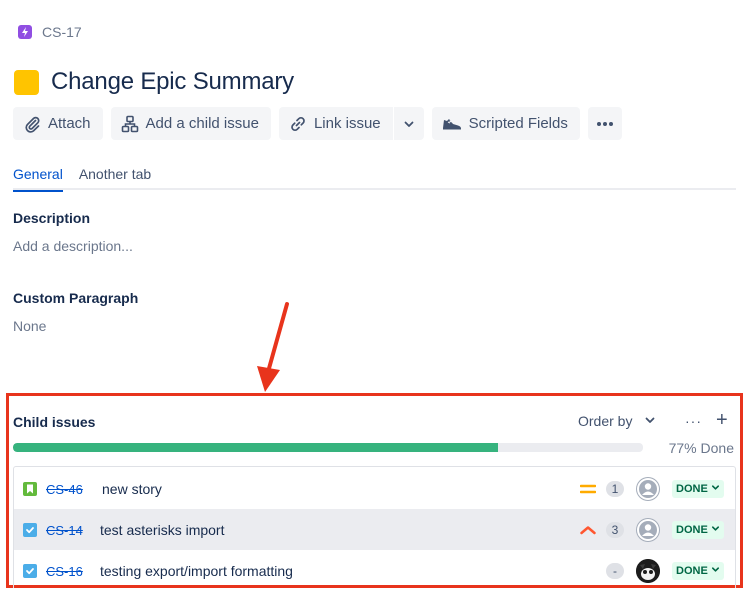 Image resolution: width=749 pixels, height=597 pixels. I want to click on priority-medium-icon, so click(588, 491).